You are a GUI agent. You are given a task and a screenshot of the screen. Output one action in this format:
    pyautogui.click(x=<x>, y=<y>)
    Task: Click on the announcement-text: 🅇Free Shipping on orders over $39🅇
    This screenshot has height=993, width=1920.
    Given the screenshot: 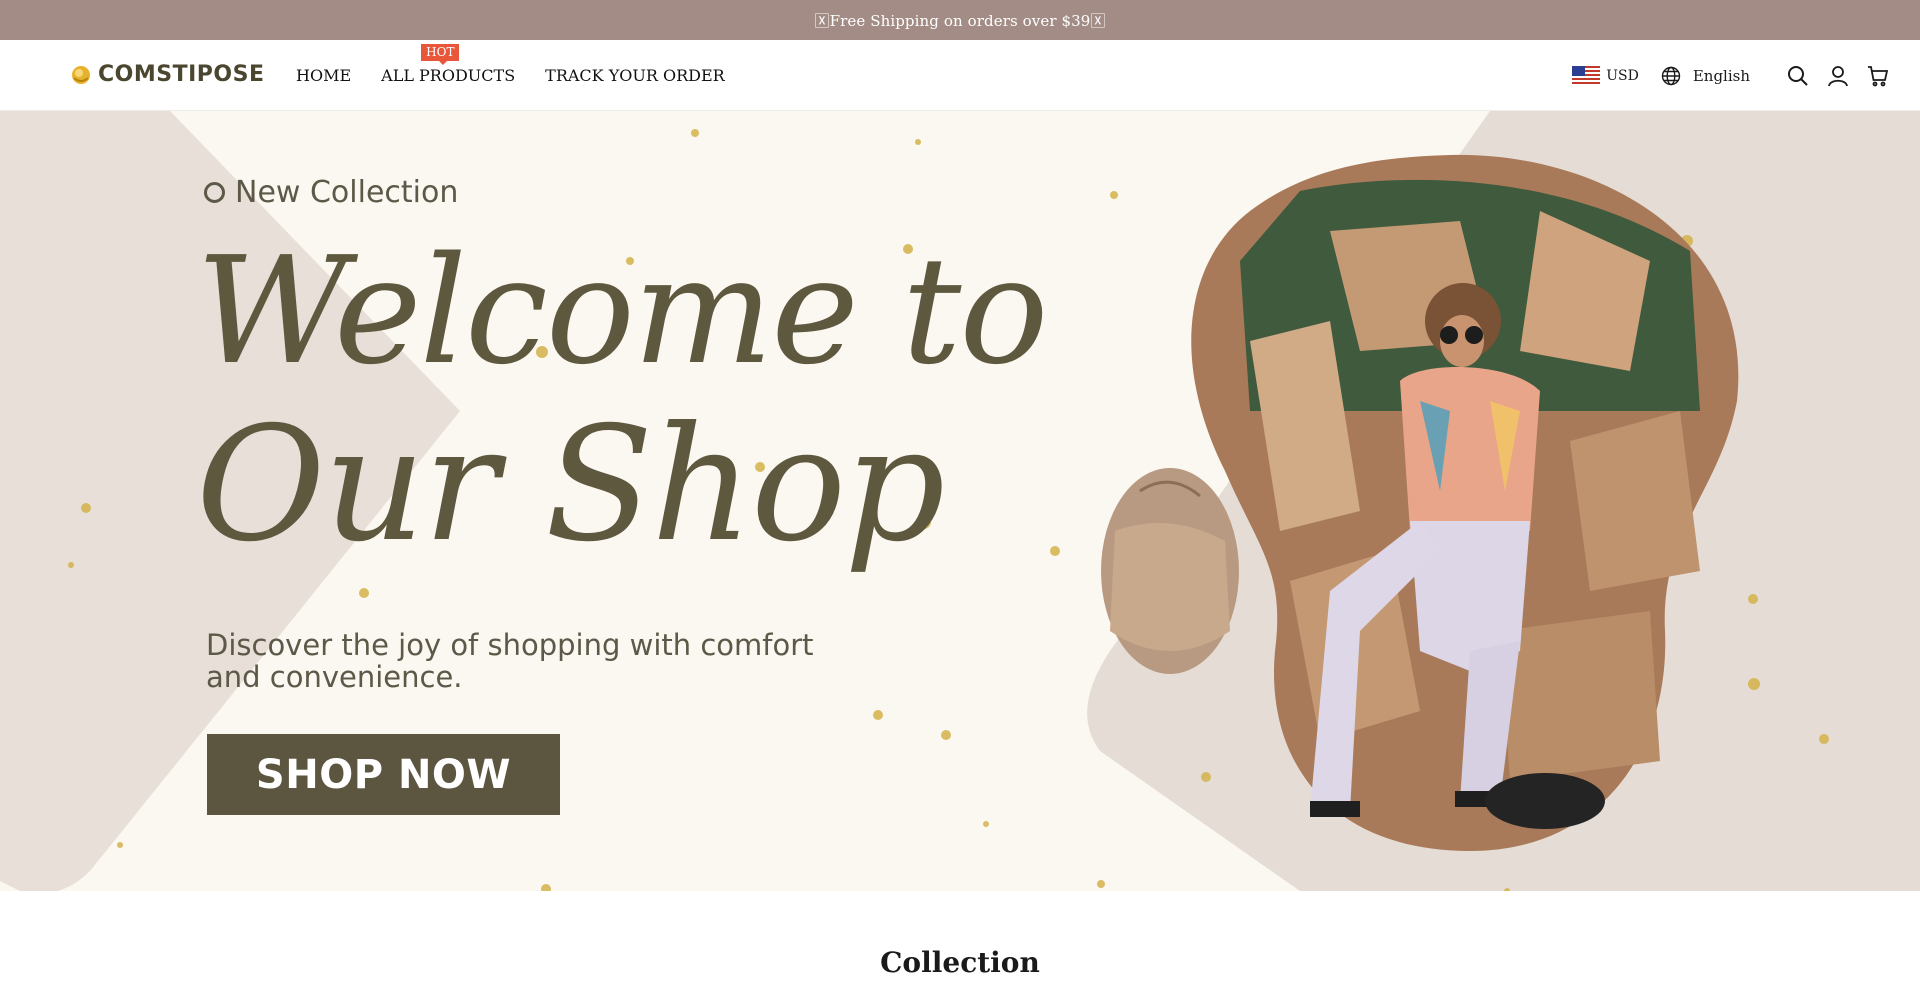 What is the action you would take?
    pyautogui.click(x=960, y=20)
    